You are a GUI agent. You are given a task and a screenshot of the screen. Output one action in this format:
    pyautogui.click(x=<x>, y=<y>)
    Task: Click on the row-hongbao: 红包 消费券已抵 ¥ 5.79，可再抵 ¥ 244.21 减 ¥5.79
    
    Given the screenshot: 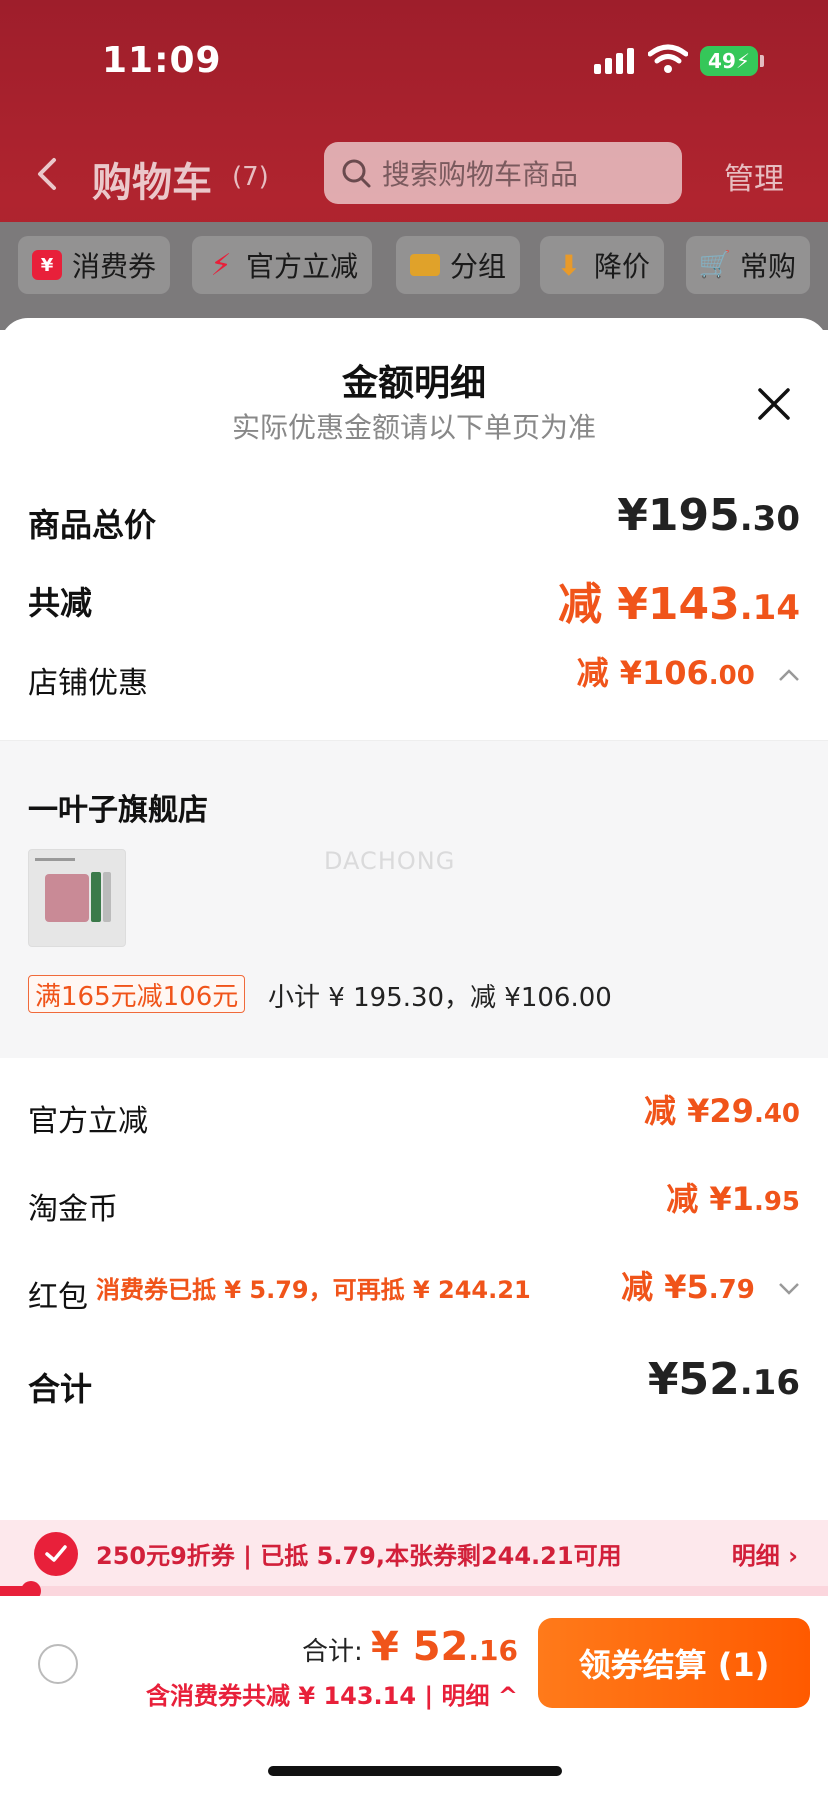 What is the action you would take?
    pyautogui.click(x=414, y=1290)
    